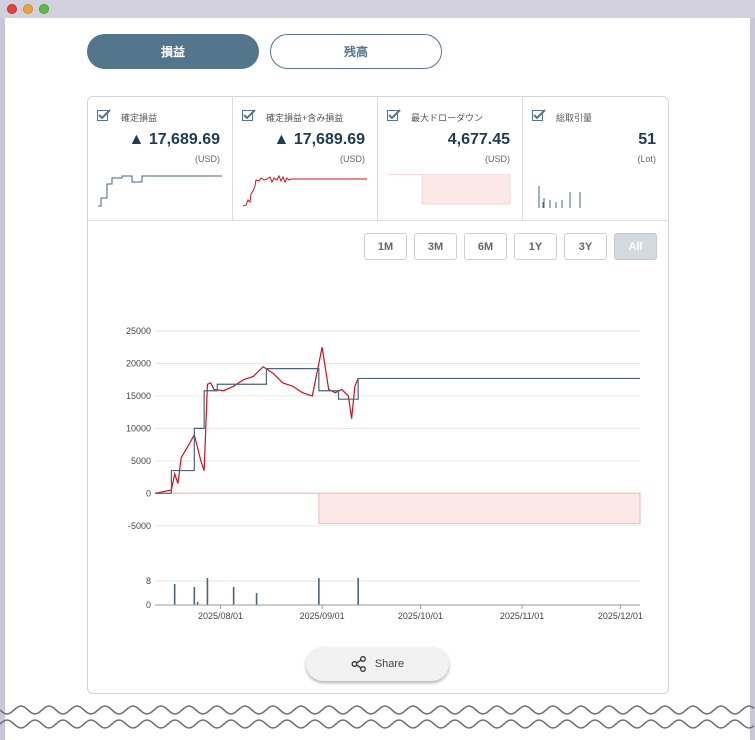 The image size is (755, 740). What do you see at coordinates (160, 191) in the screenshot?
I see `realized-sparkline` at bounding box center [160, 191].